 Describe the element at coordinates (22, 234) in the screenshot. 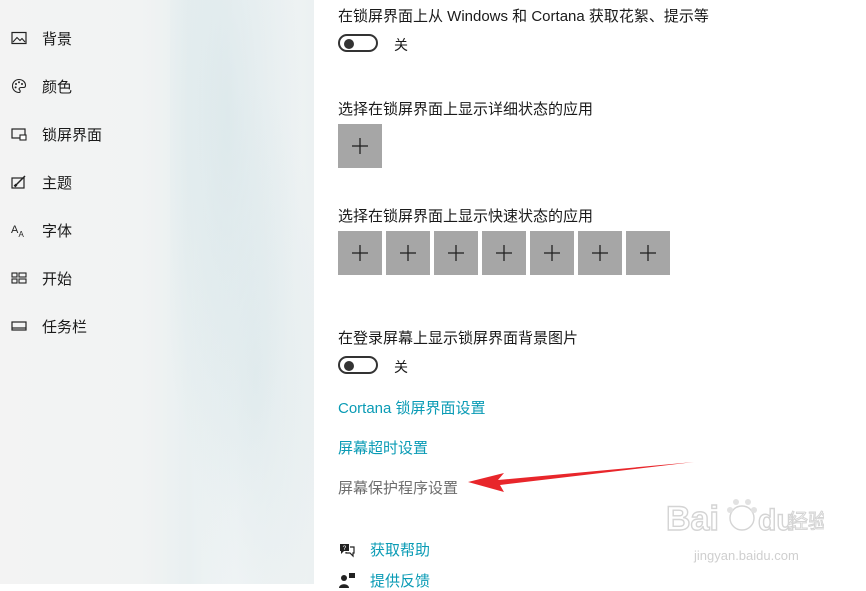

I see `svg-text: A` at that location.